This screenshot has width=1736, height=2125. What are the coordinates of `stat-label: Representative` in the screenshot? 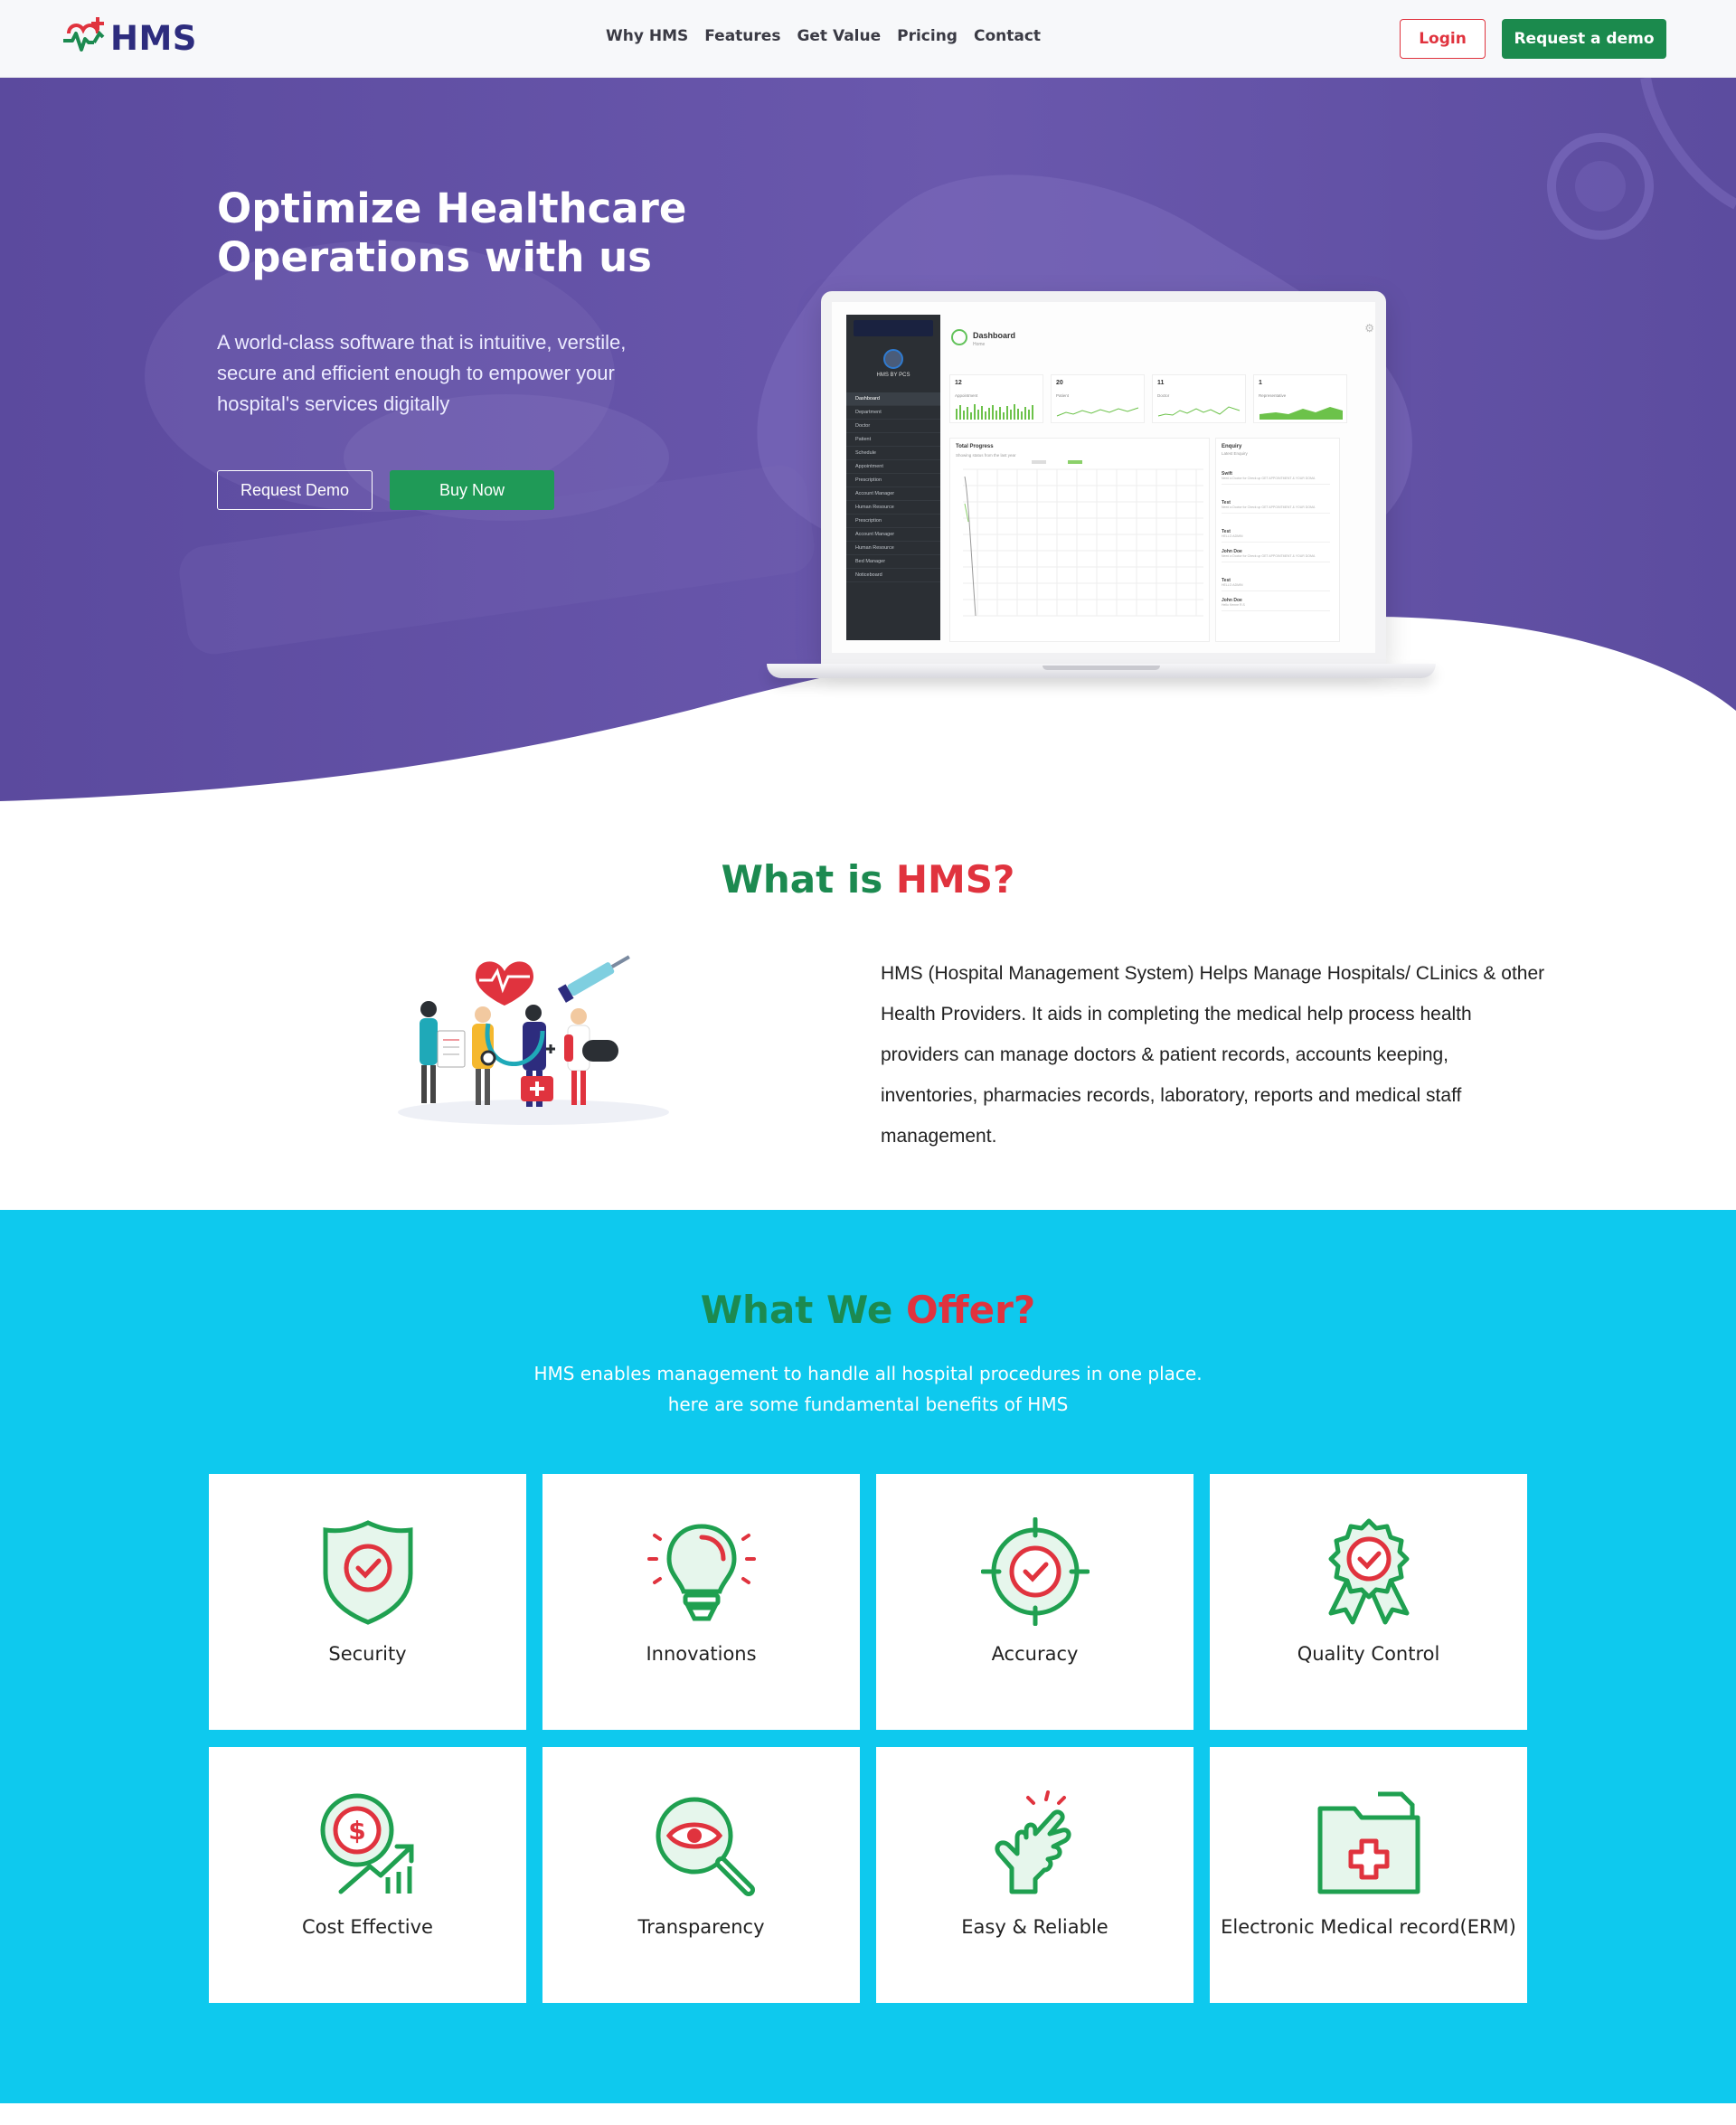 It's located at (1273, 395).